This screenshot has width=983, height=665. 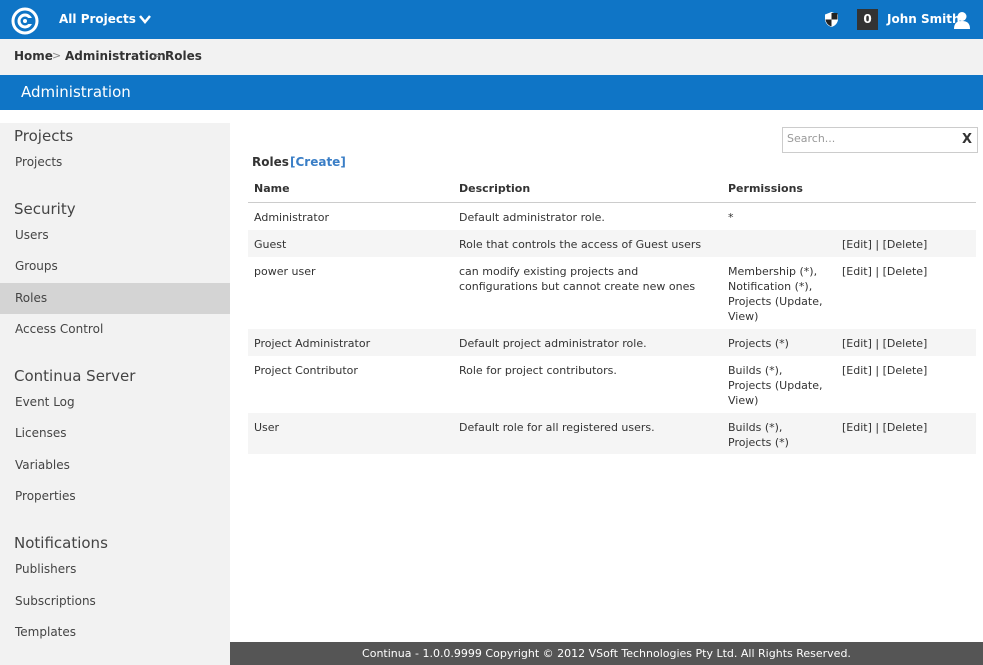 I want to click on sidebar-item-label: Properties, so click(x=45, y=496).